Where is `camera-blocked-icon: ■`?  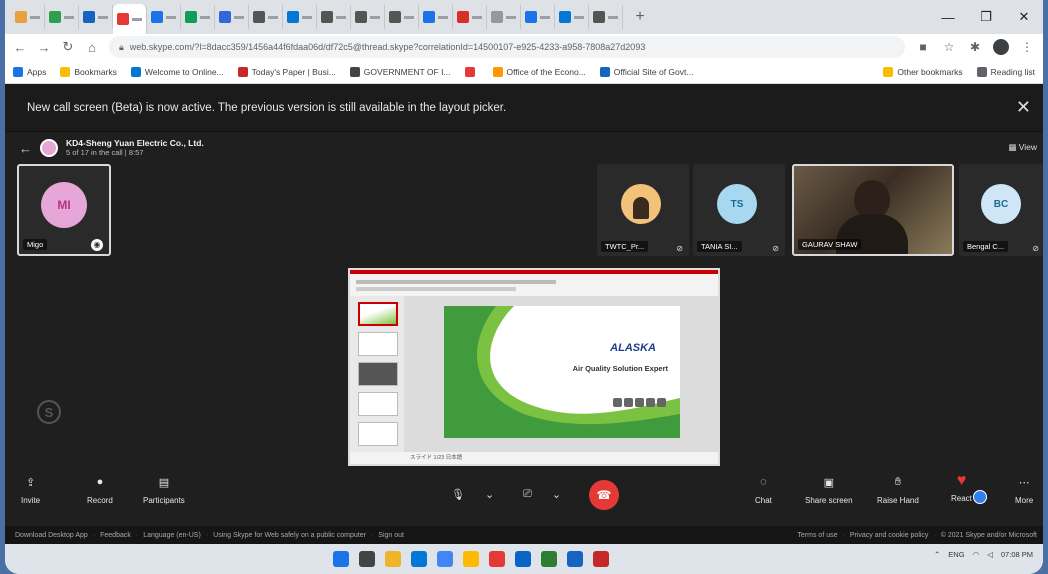 camera-blocked-icon: ■ is located at coordinates (923, 47).